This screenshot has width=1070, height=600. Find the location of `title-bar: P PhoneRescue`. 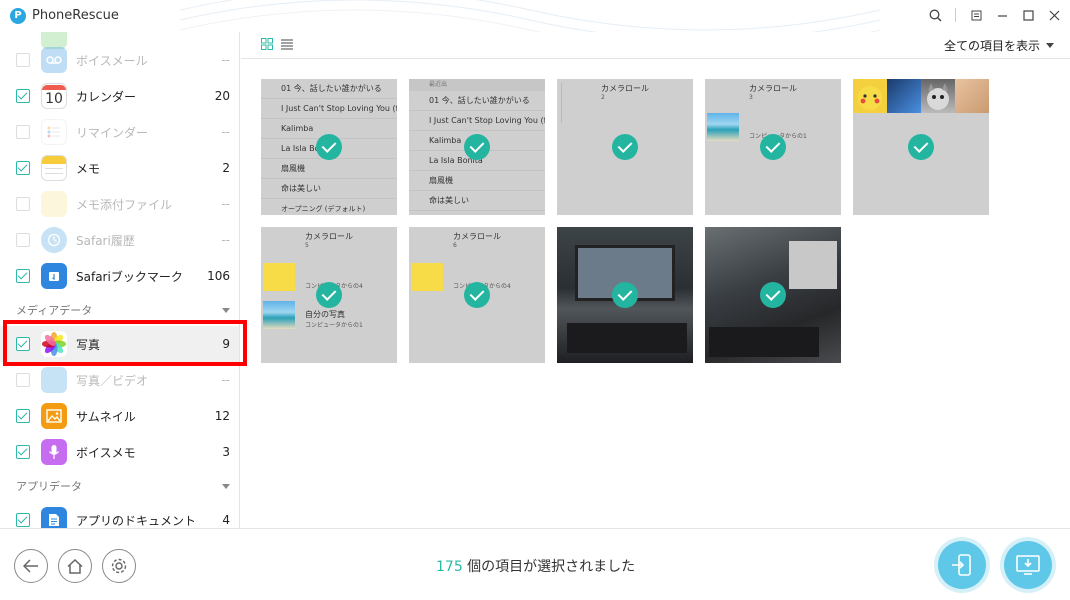

title-bar: P PhoneRescue is located at coordinates (535, 16).